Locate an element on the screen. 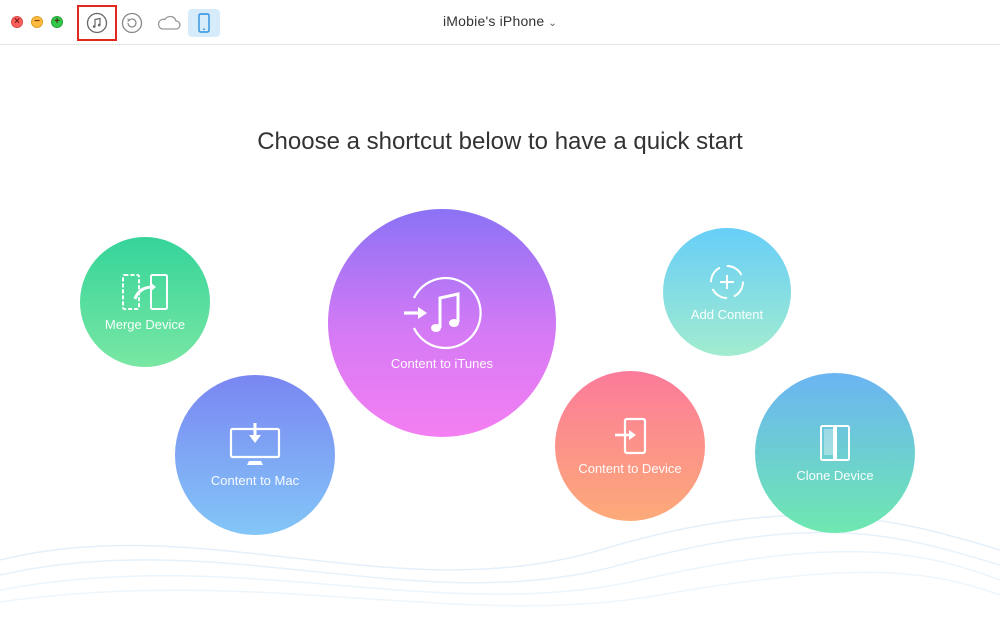  device-selector: iMobie's iPhone ⌄ is located at coordinates (500, 21).